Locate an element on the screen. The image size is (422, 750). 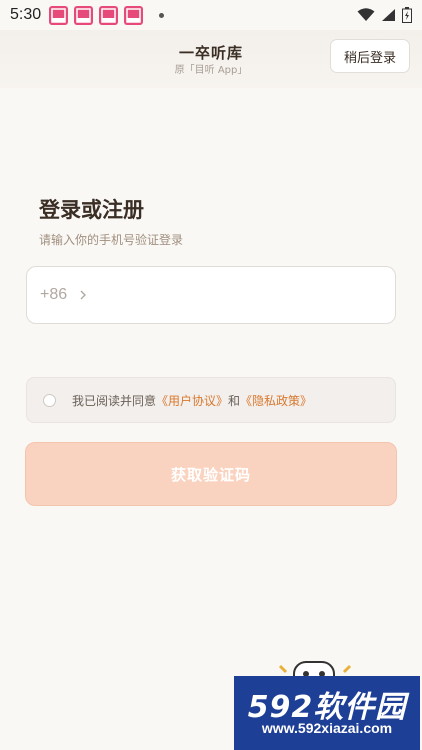
watermark-url: www.592xiazai.com is located at coordinates (327, 728).